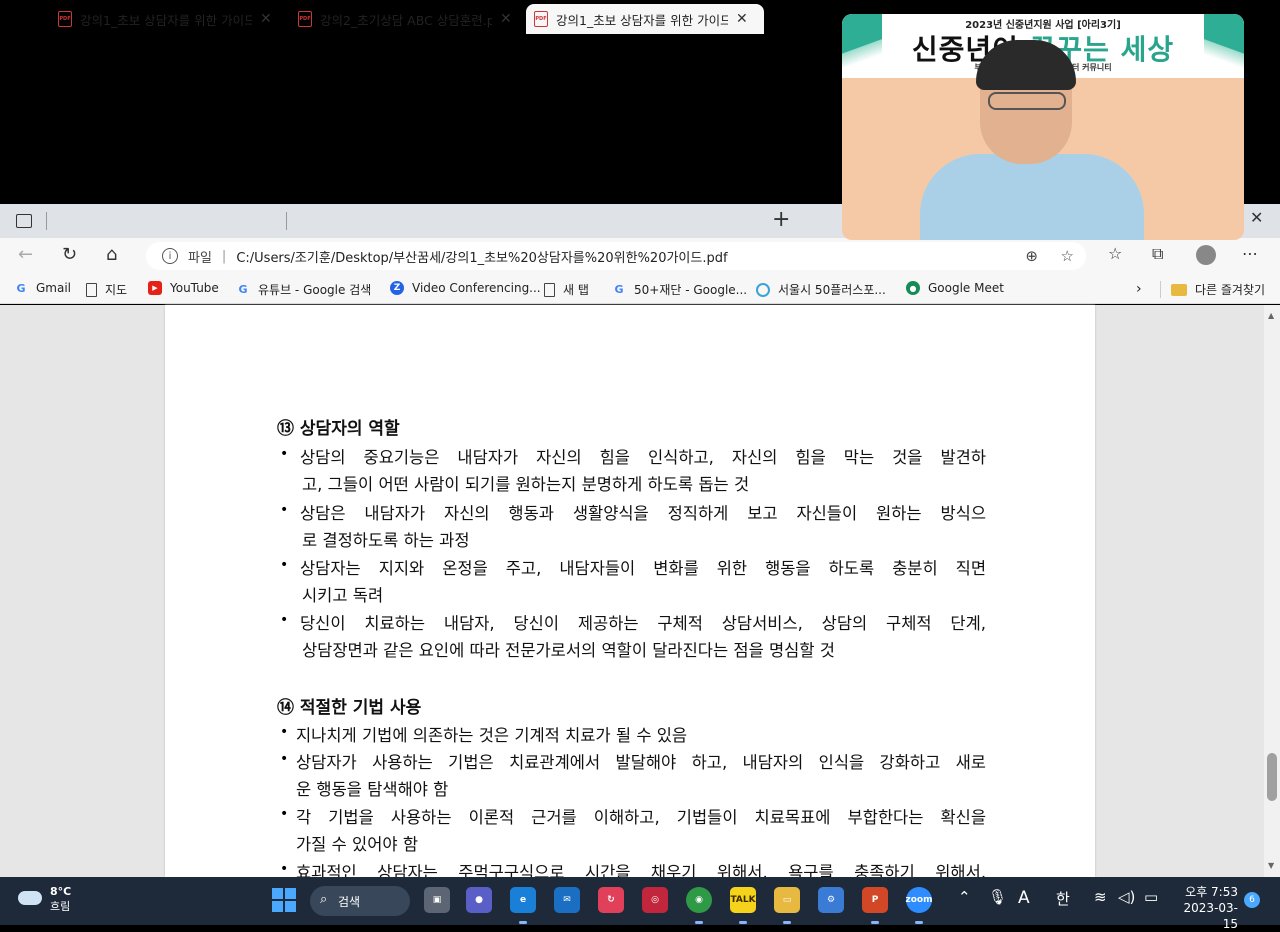 Image resolution: width=1280 pixels, height=932 pixels. Describe the element at coordinates (183, 288) in the screenshot. I see `bookmark-youtube: ▶ YouTube` at that location.